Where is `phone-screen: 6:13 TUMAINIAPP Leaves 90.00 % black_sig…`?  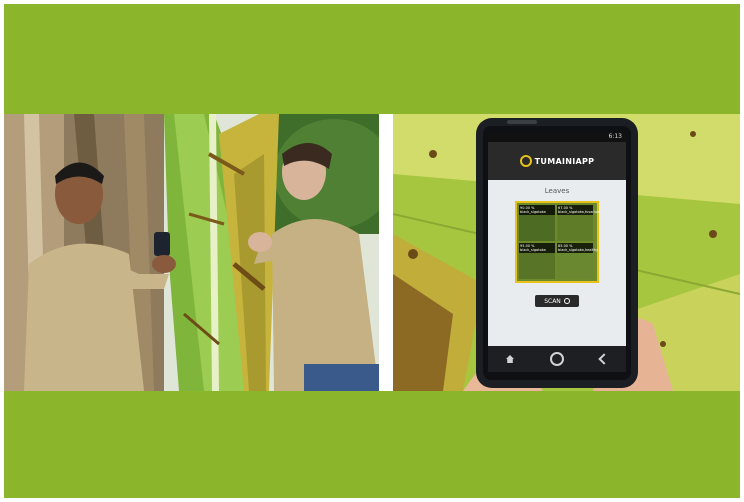 phone-screen: 6:13 TUMAINIAPP Leaves 90.00 % black_sig… is located at coordinates (557, 252).